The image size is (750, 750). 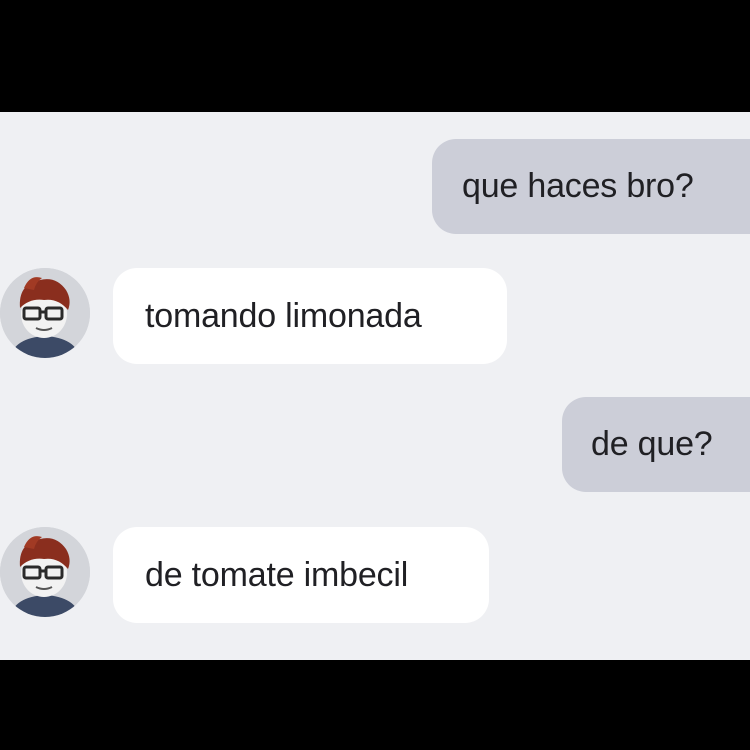 I want to click on message-bubble-incoming: tomando limonada, so click(x=310, y=316).